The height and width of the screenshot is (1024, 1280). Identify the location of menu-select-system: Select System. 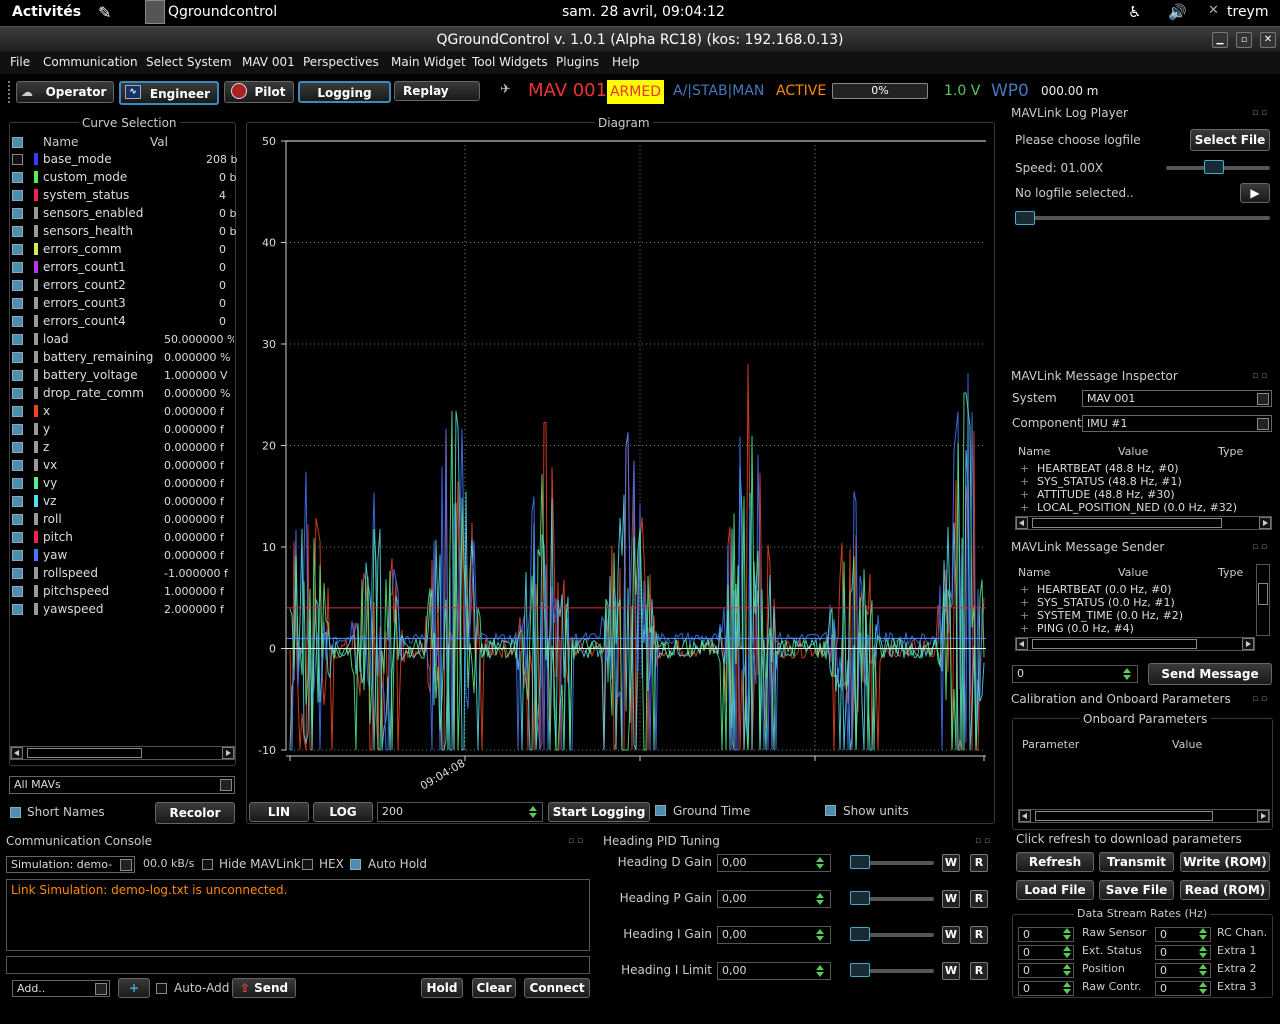
(189, 62).